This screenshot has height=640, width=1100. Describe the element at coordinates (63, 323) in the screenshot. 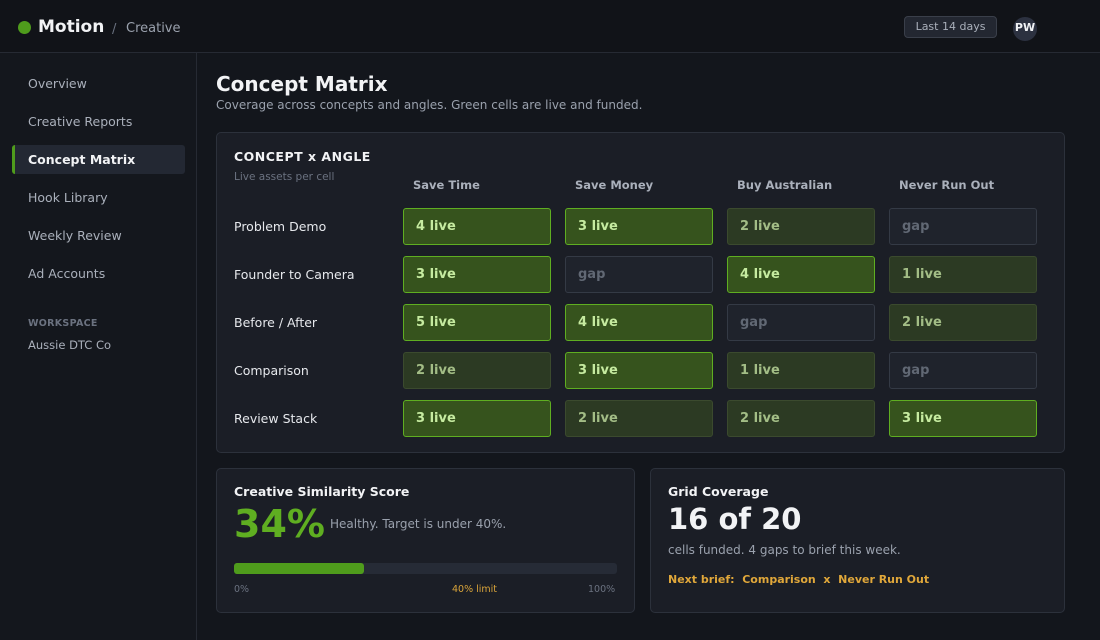

I see `workspace-label: WORKSPACE` at that location.